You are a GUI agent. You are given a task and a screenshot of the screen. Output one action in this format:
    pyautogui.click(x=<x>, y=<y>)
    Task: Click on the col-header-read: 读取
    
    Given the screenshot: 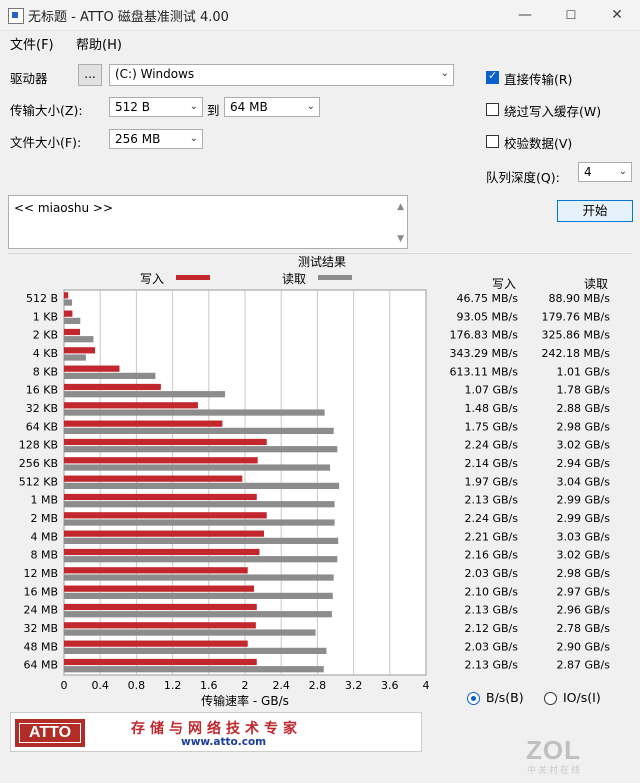 What is the action you would take?
    pyautogui.click(x=596, y=284)
    